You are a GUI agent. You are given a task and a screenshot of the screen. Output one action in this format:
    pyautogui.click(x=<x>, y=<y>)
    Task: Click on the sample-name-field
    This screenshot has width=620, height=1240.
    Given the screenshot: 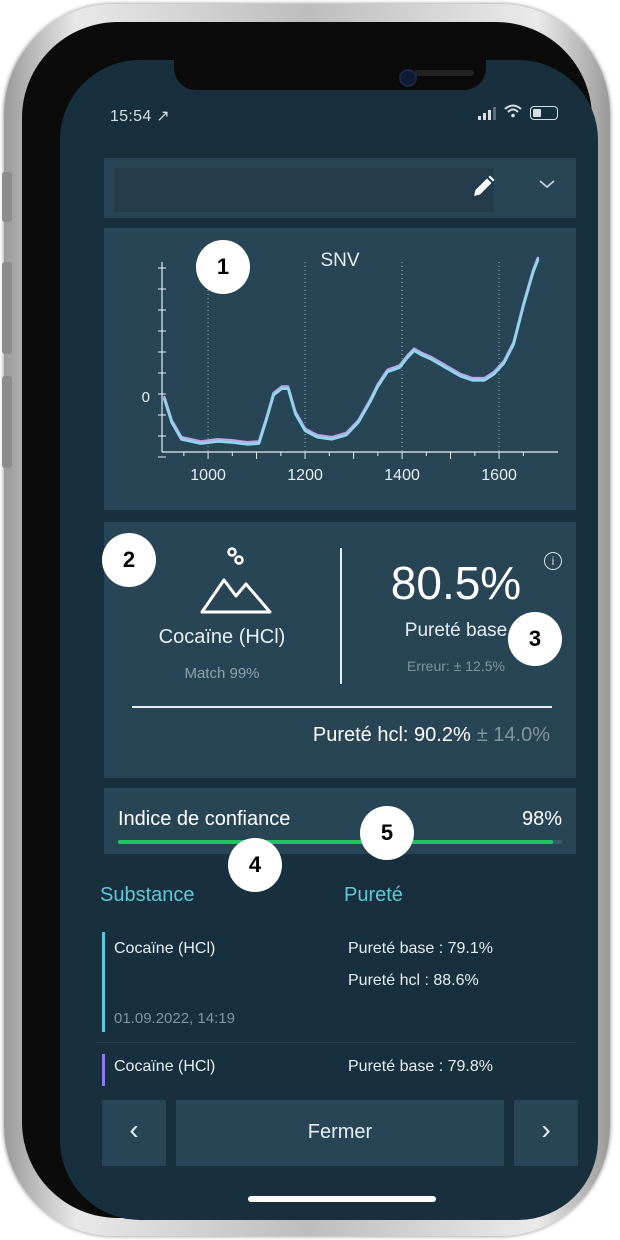 What is the action you would take?
    pyautogui.click(x=304, y=190)
    